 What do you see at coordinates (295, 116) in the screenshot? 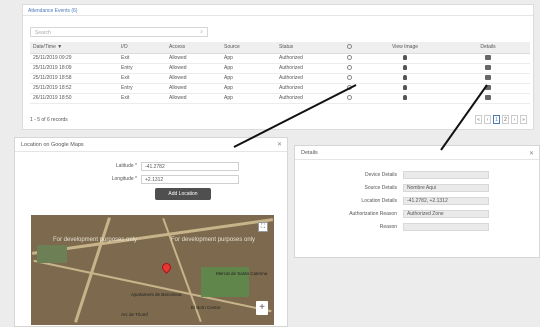
I see `callout-line-geo` at bounding box center [295, 116].